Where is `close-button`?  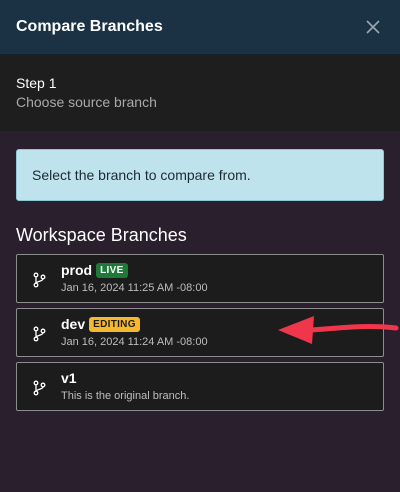 close-button is located at coordinates (373, 27).